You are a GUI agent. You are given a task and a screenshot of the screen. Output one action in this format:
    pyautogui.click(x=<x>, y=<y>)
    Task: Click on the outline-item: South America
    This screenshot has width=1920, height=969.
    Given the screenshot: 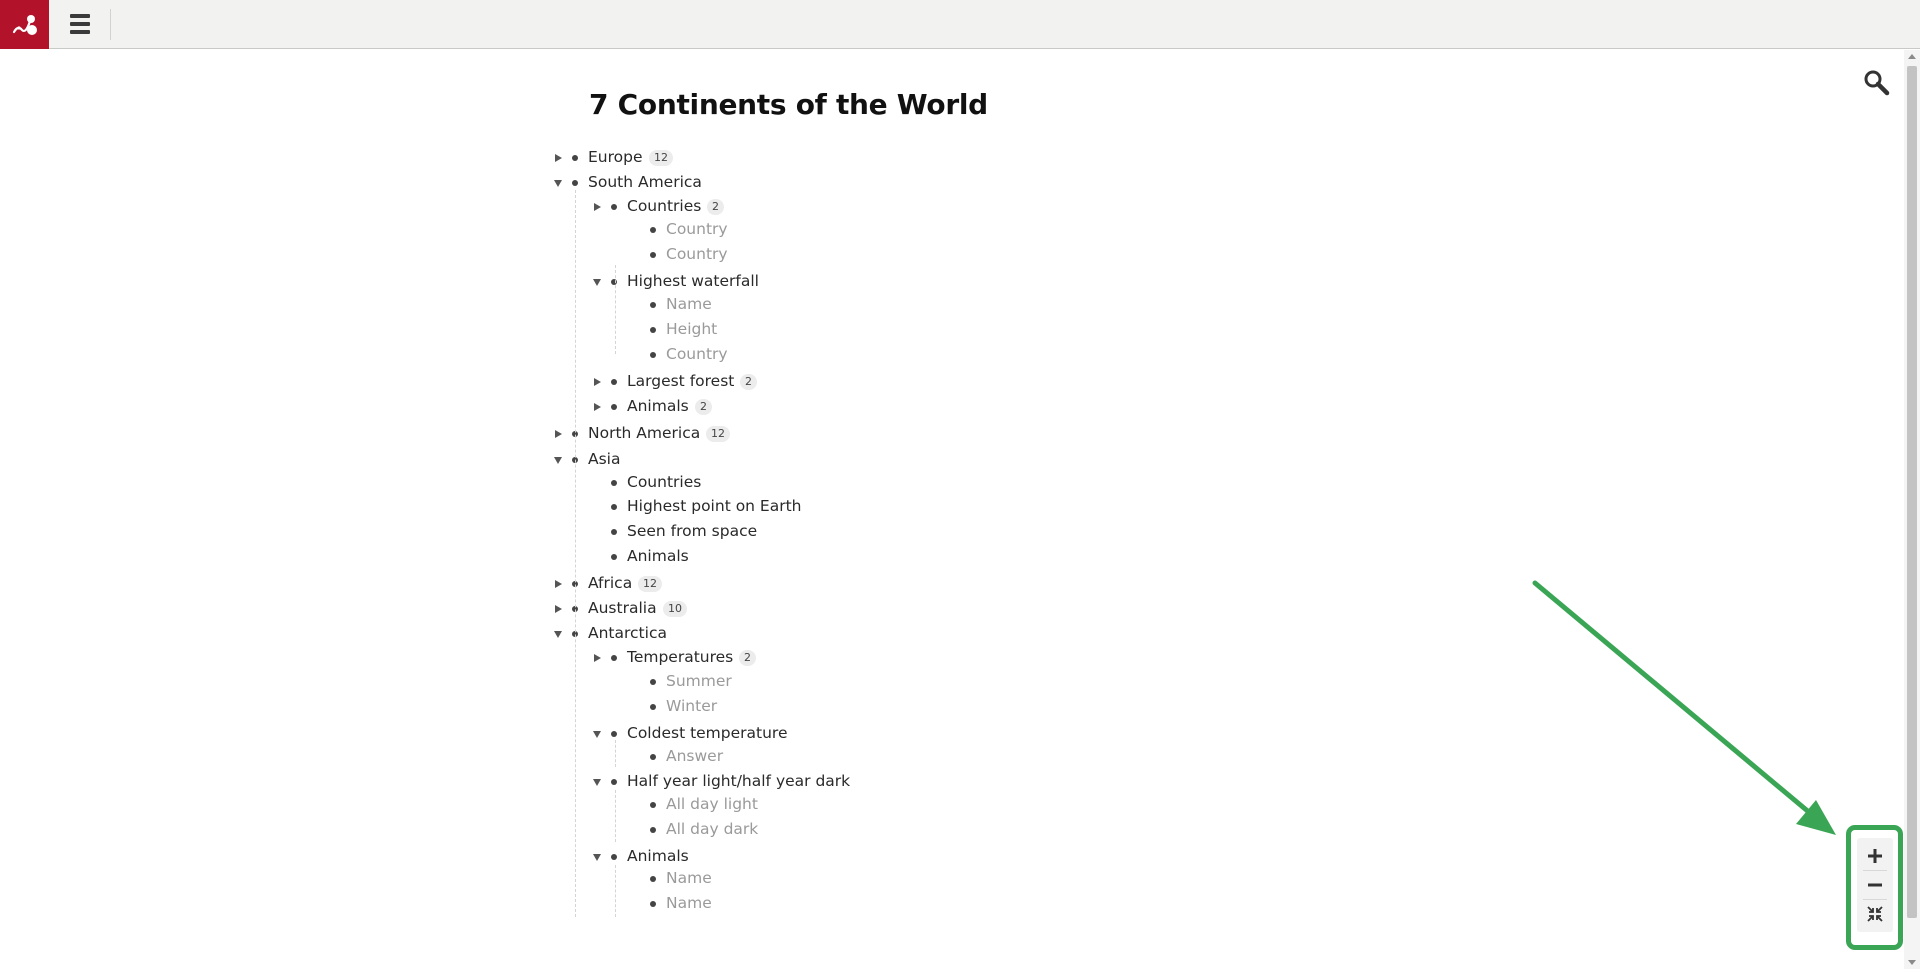 What is the action you would take?
    pyautogui.click(x=351, y=183)
    